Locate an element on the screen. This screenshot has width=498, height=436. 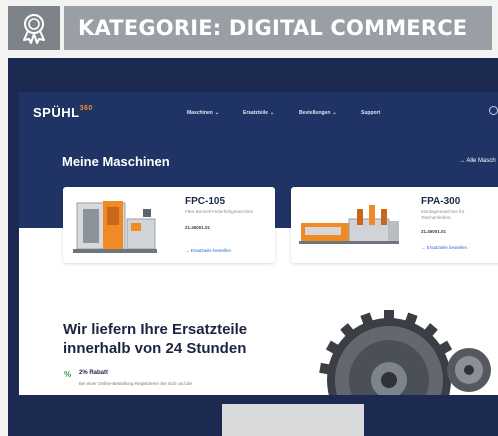
machine-description: Flexi Bonnell Federfertigmaschine is located at coordinates (219, 211).